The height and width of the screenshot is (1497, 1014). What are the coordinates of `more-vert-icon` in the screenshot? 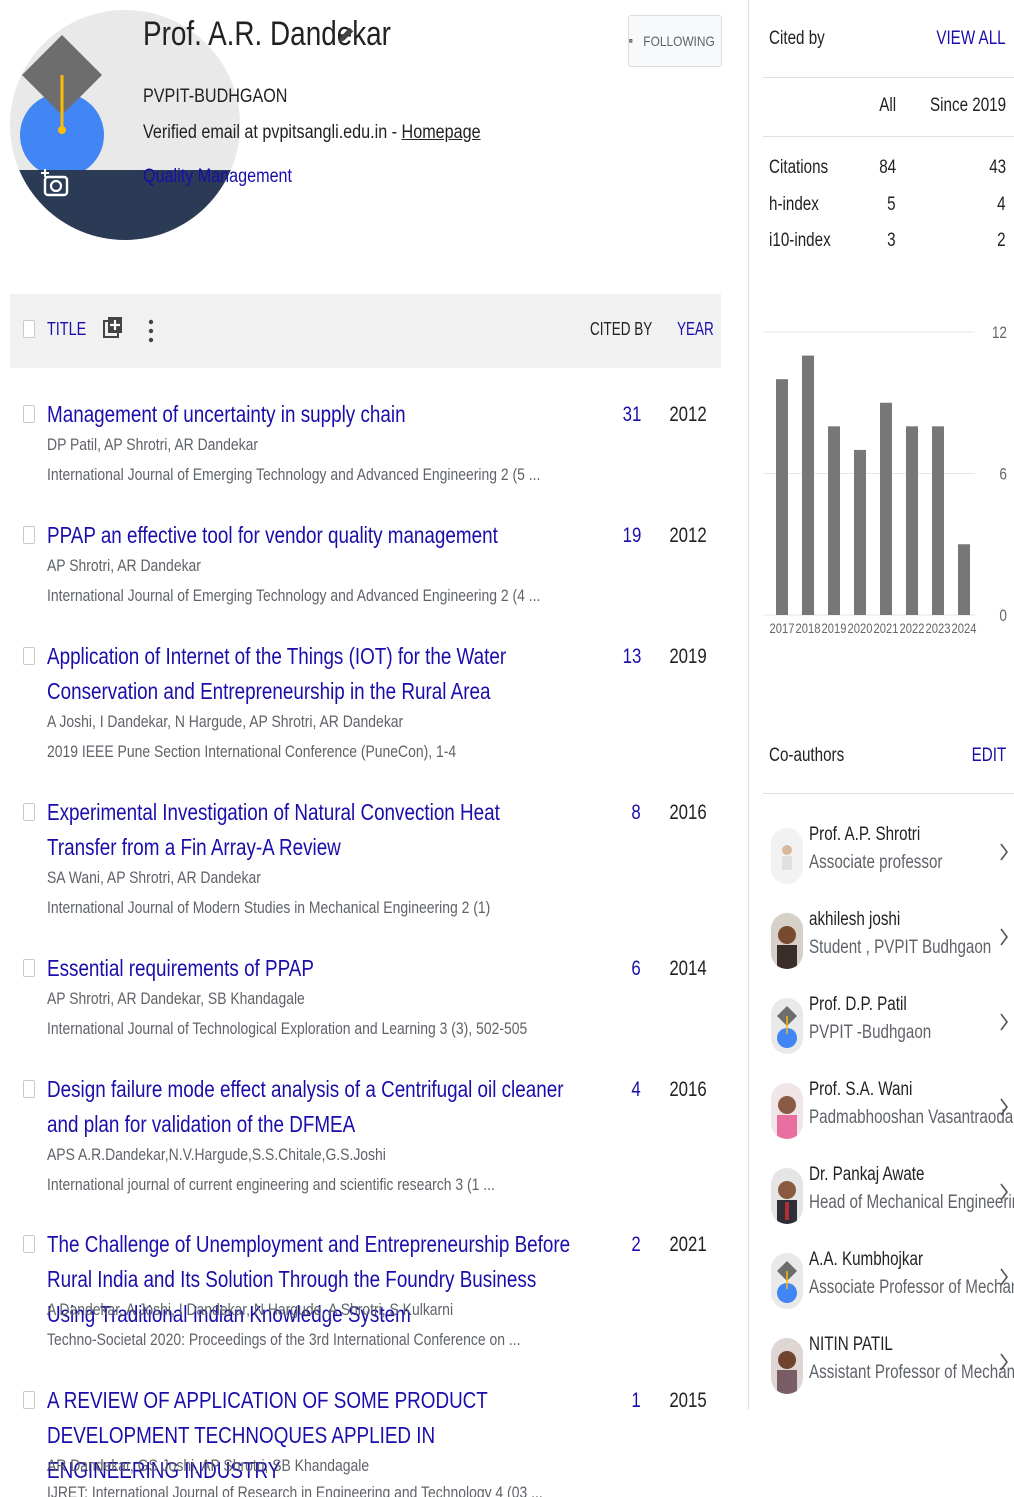 It's located at (151, 331).